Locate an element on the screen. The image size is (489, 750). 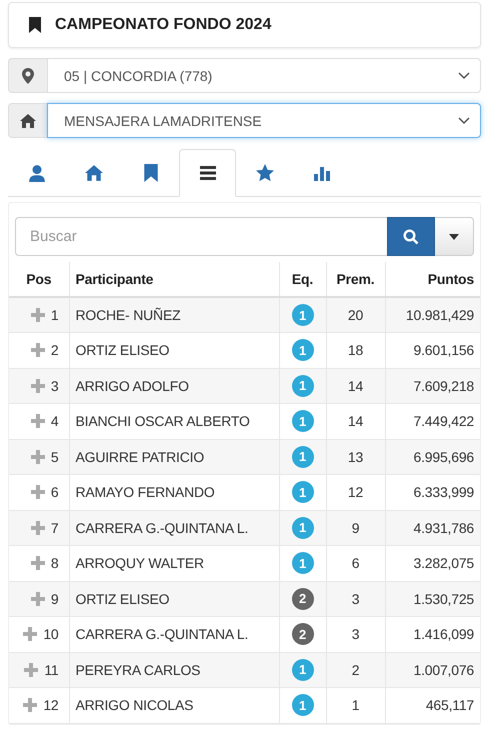
location-pin-icon is located at coordinates (28, 76).